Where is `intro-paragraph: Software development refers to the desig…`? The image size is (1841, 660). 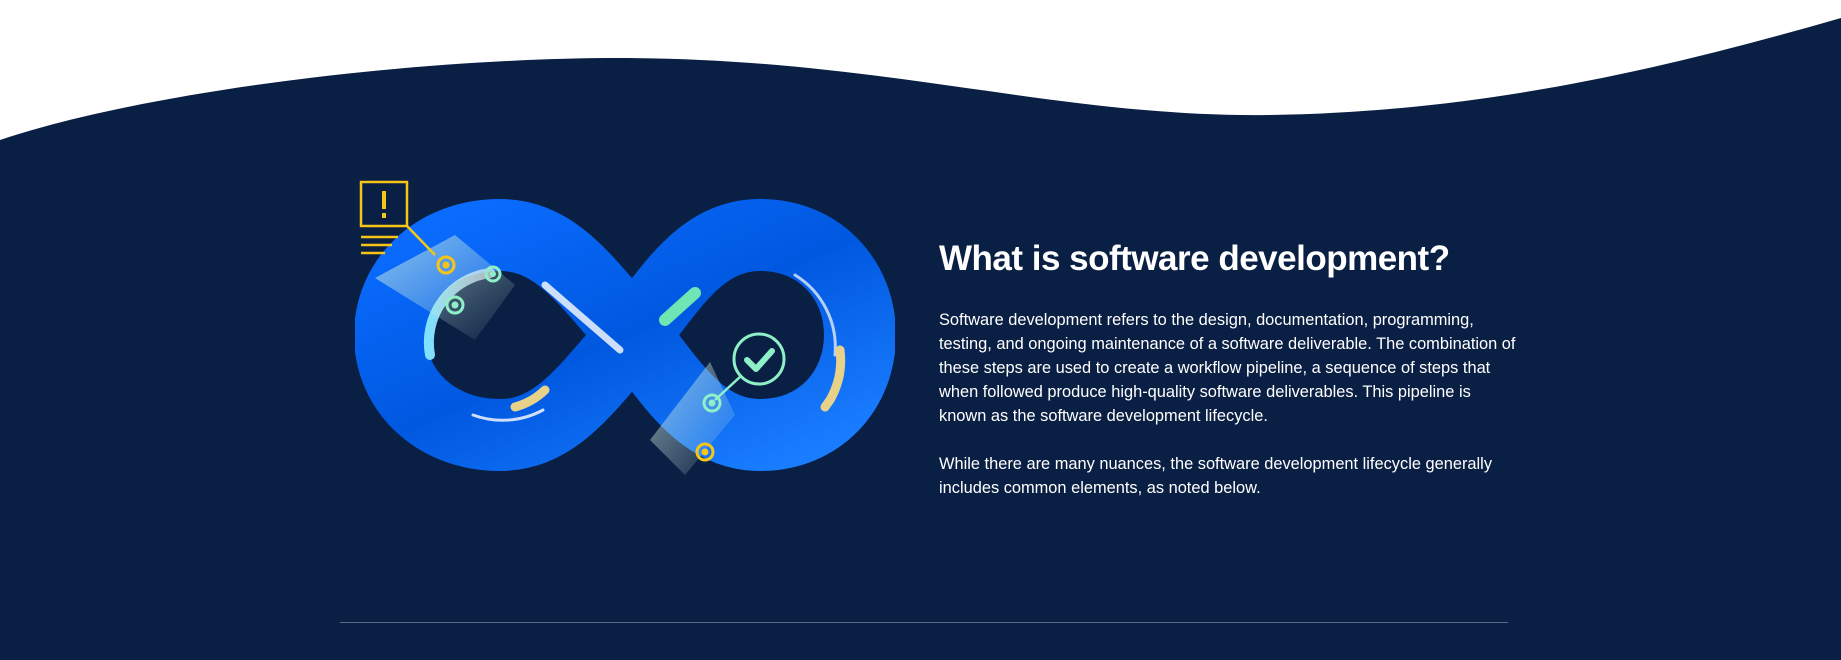
intro-paragraph: Software development refers to the desig… is located at coordinates (1227, 368).